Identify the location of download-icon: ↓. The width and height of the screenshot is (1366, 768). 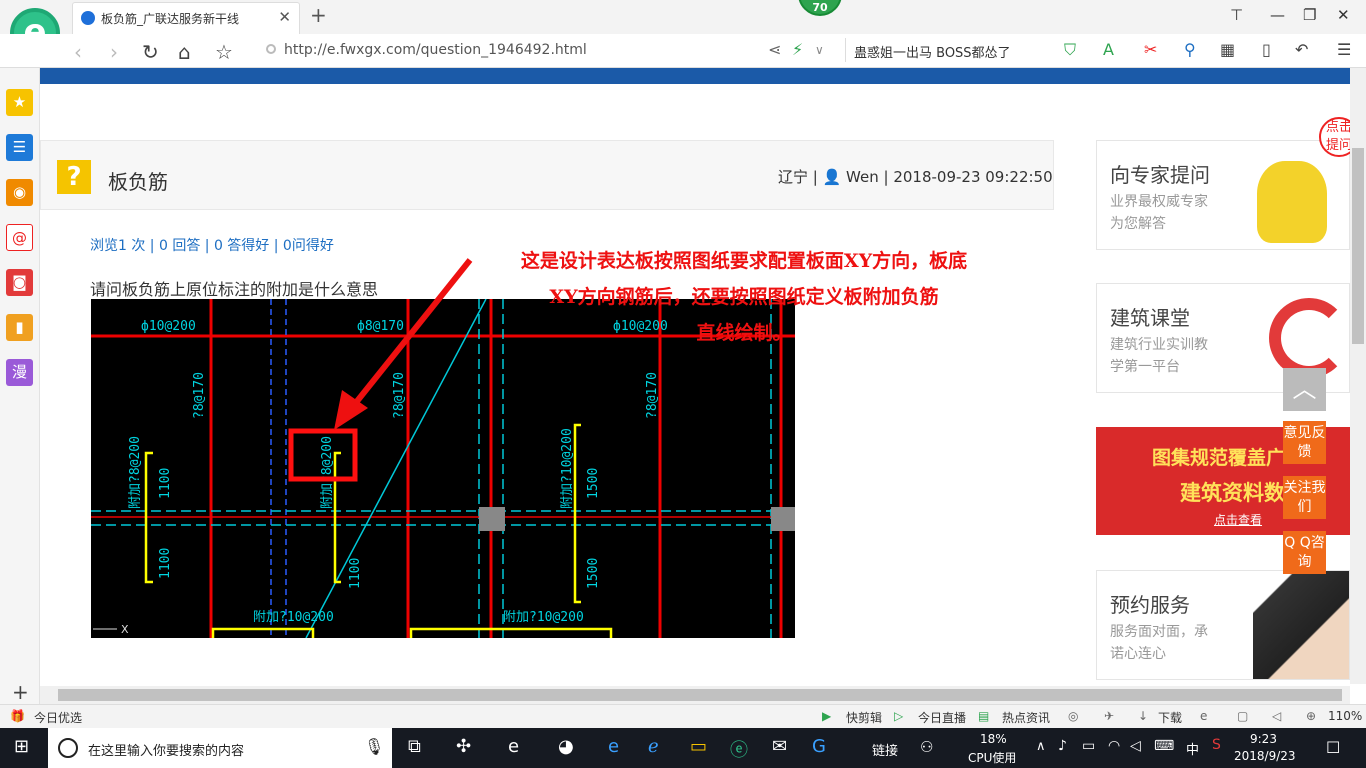
(1143, 716).